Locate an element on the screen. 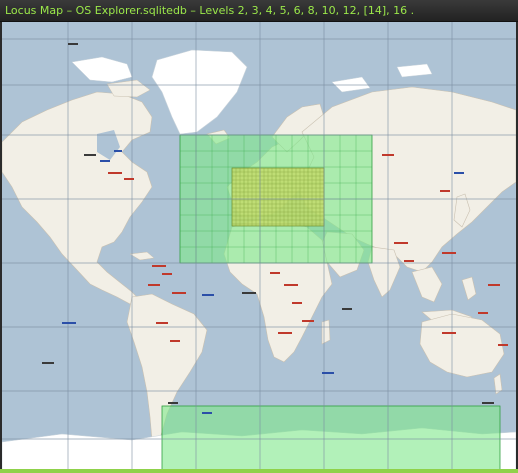 Image resolution: width=518 pixels, height=473 pixels. madagascar-landmass is located at coordinates (326, 332).